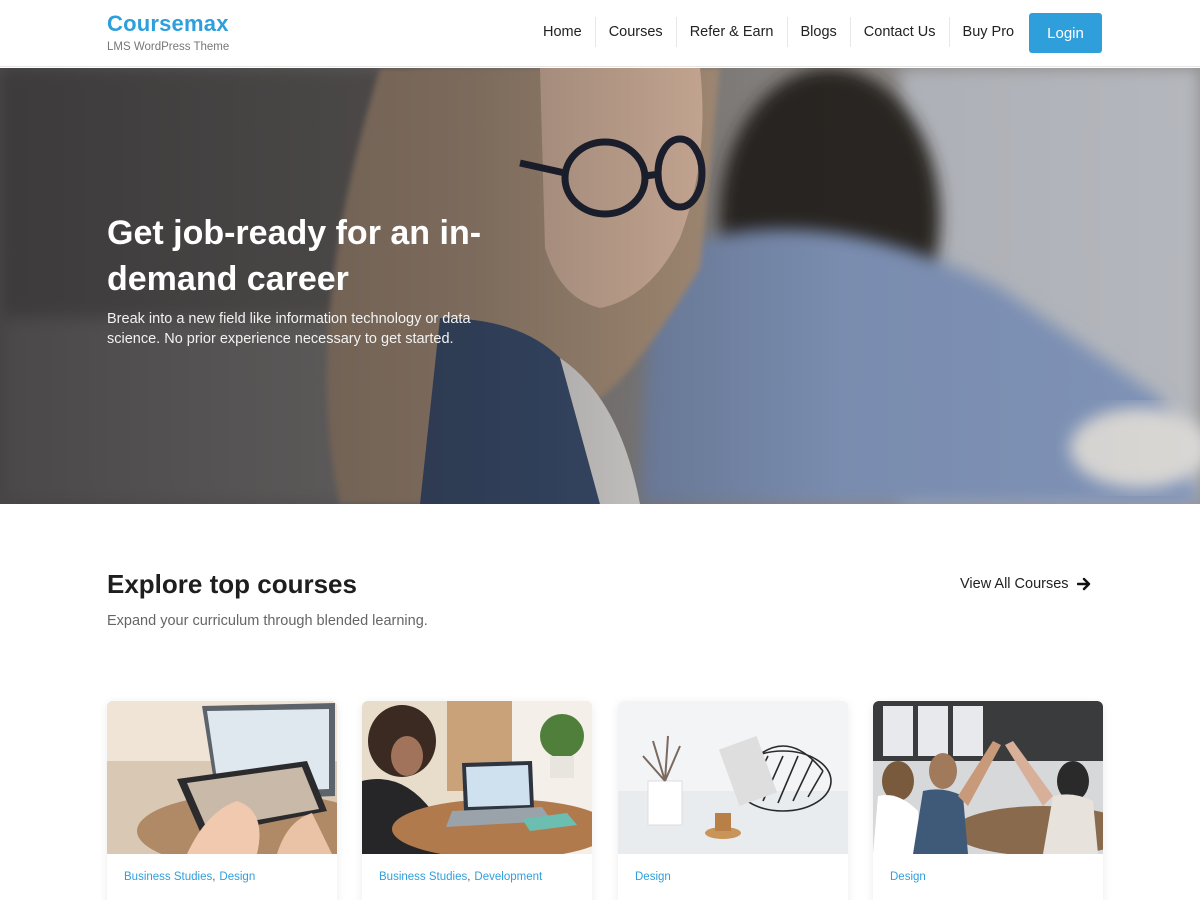 This screenshot has height=900, width=1200. Describe the element at coordinates (988, 32) in the screenshot. I see `nav-buy-pro: Buy Pro` at that location.